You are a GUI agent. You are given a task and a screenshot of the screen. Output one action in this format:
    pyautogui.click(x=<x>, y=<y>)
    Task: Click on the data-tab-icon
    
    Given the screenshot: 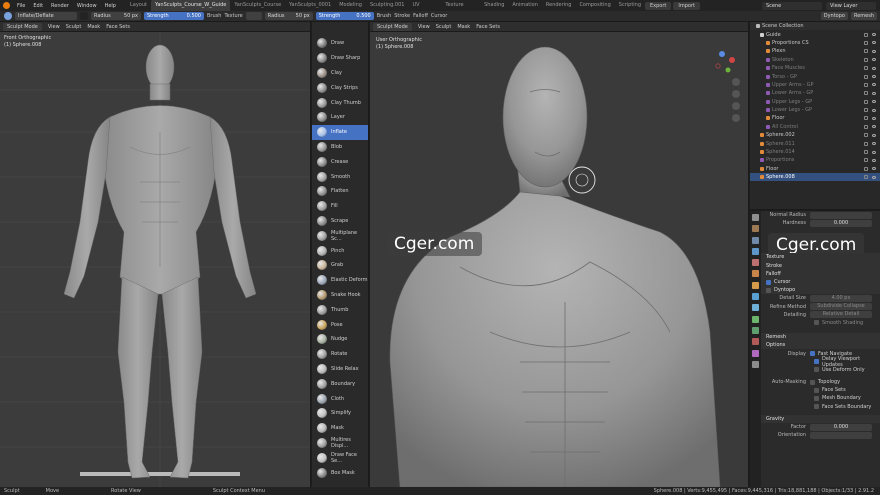 What is the action you would take?
    pyautogui.click(x=755, y=342)
    